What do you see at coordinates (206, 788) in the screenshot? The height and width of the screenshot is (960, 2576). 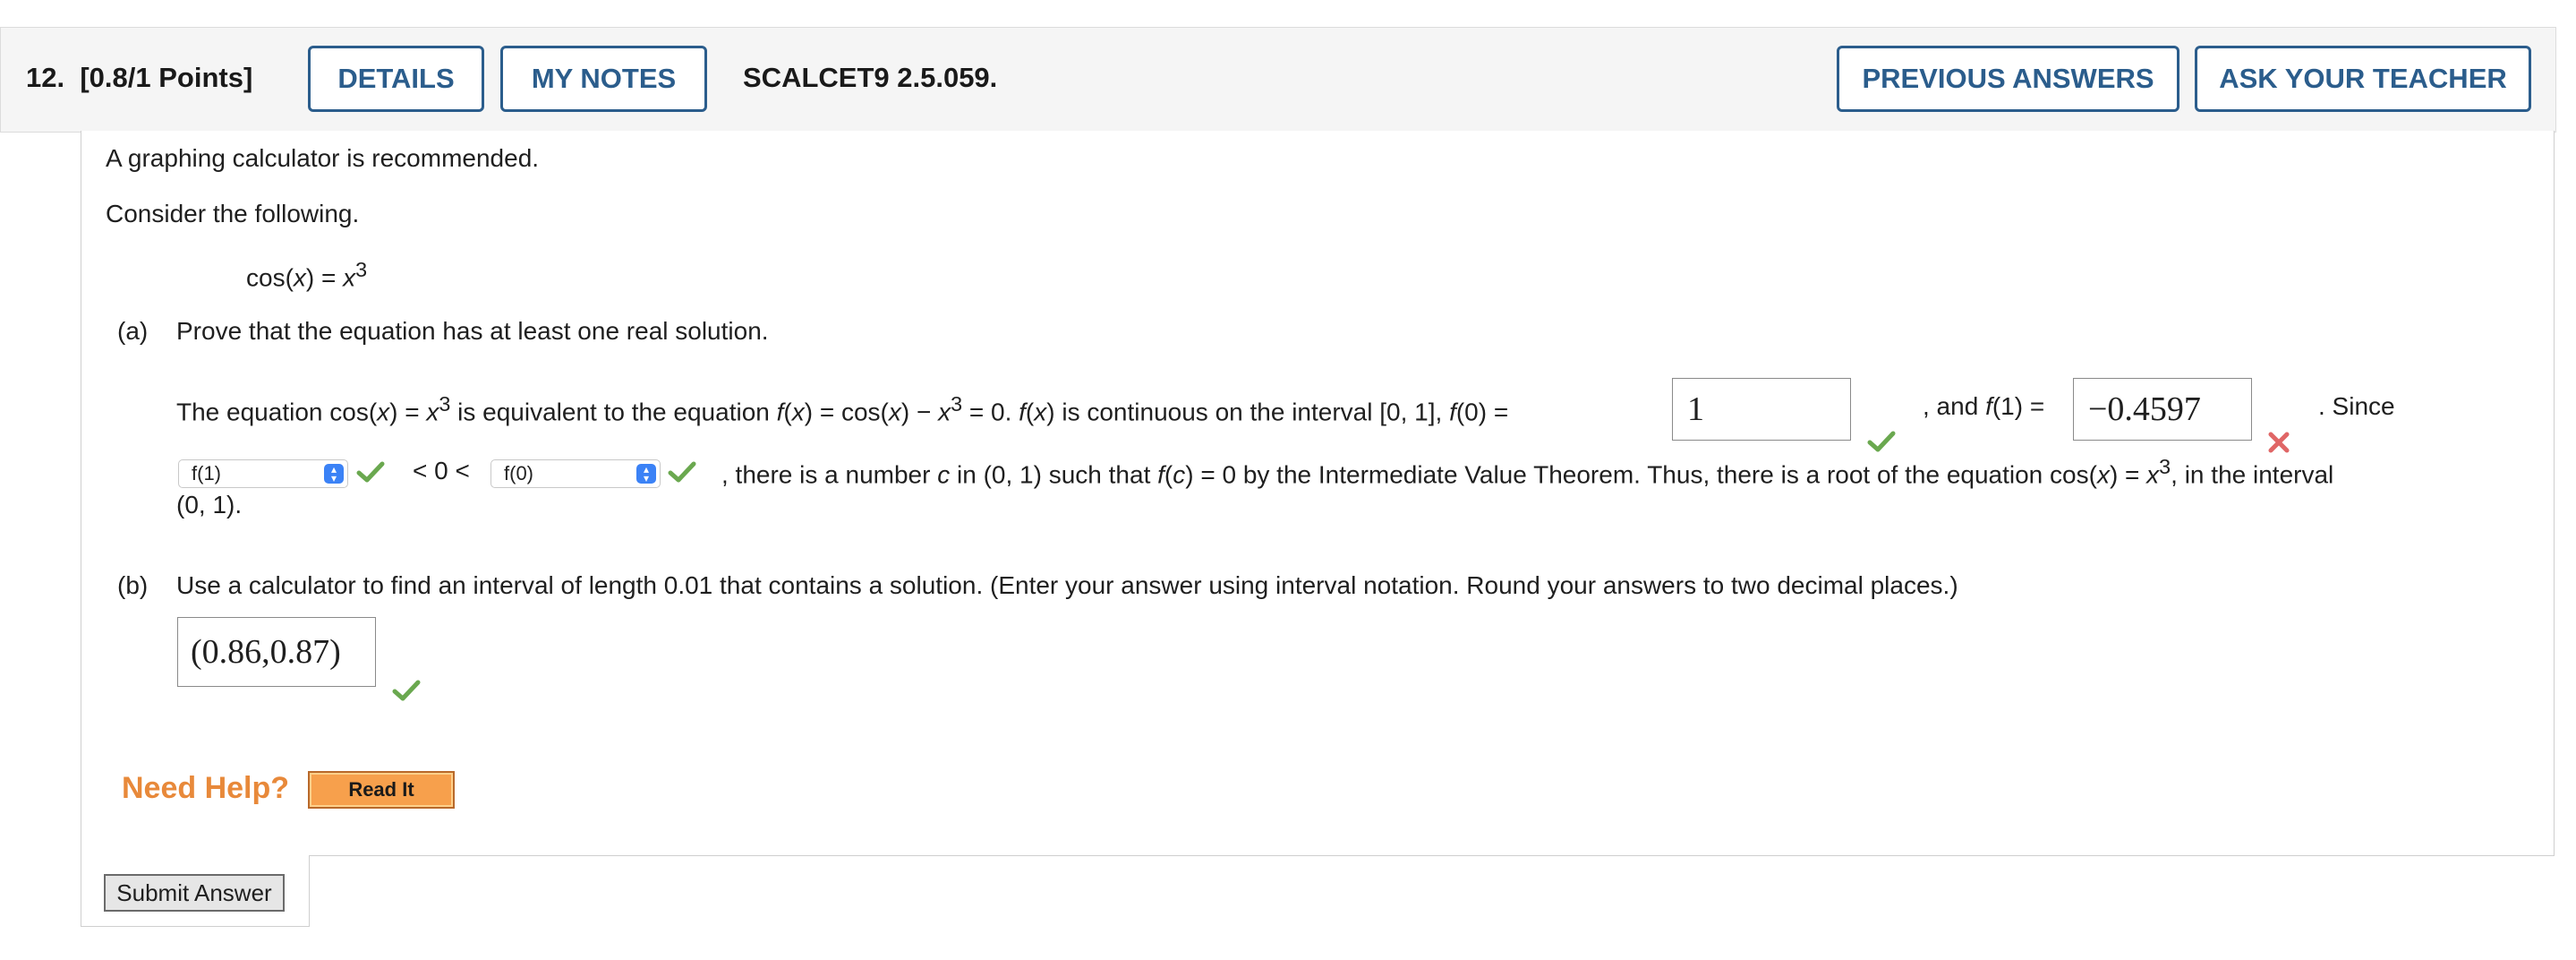 I see `need-help-label: Need Help?` at bounding box center [206, 788].